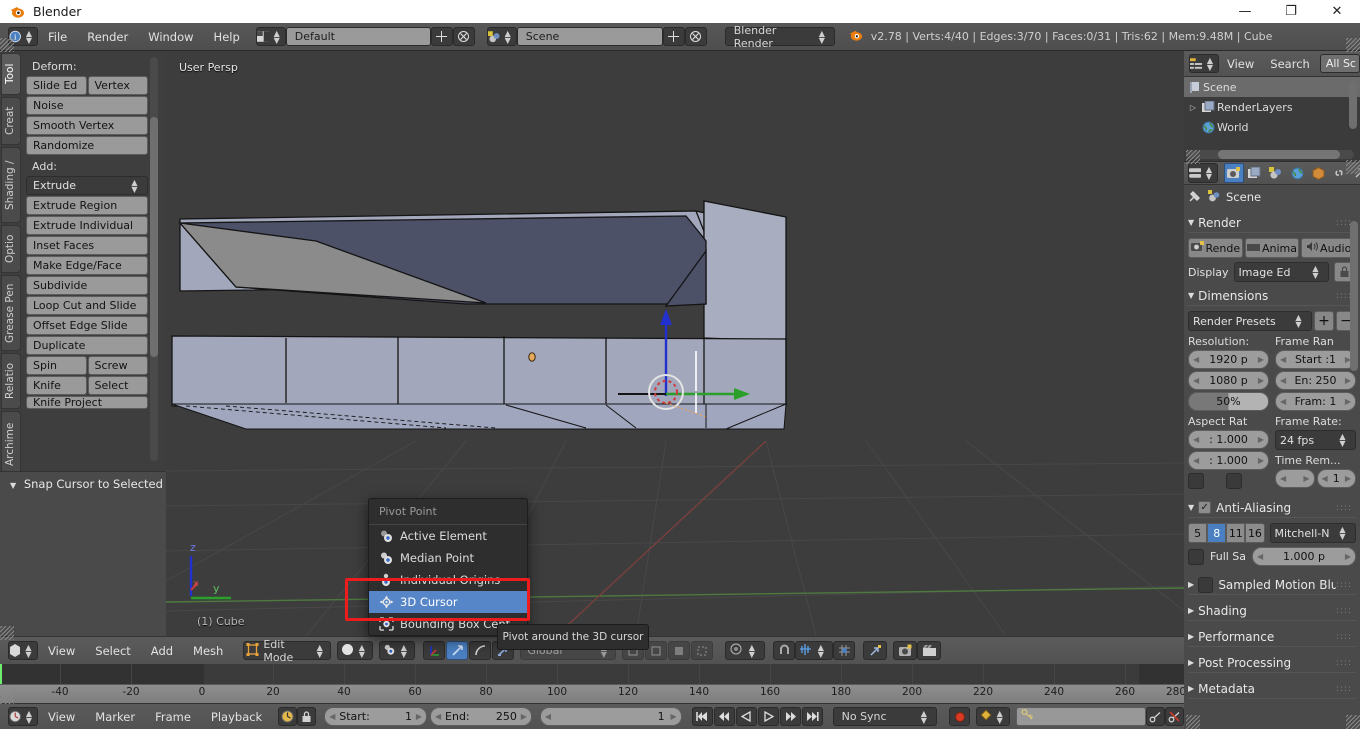  I want to click on pivot-point-dropdown: ▲ ▼, so click(397, 650).